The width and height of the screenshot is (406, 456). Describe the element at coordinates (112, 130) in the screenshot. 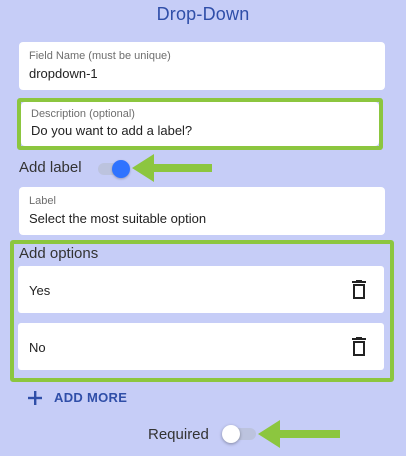

I see `description-value: Do you want to add a label?` at that location.